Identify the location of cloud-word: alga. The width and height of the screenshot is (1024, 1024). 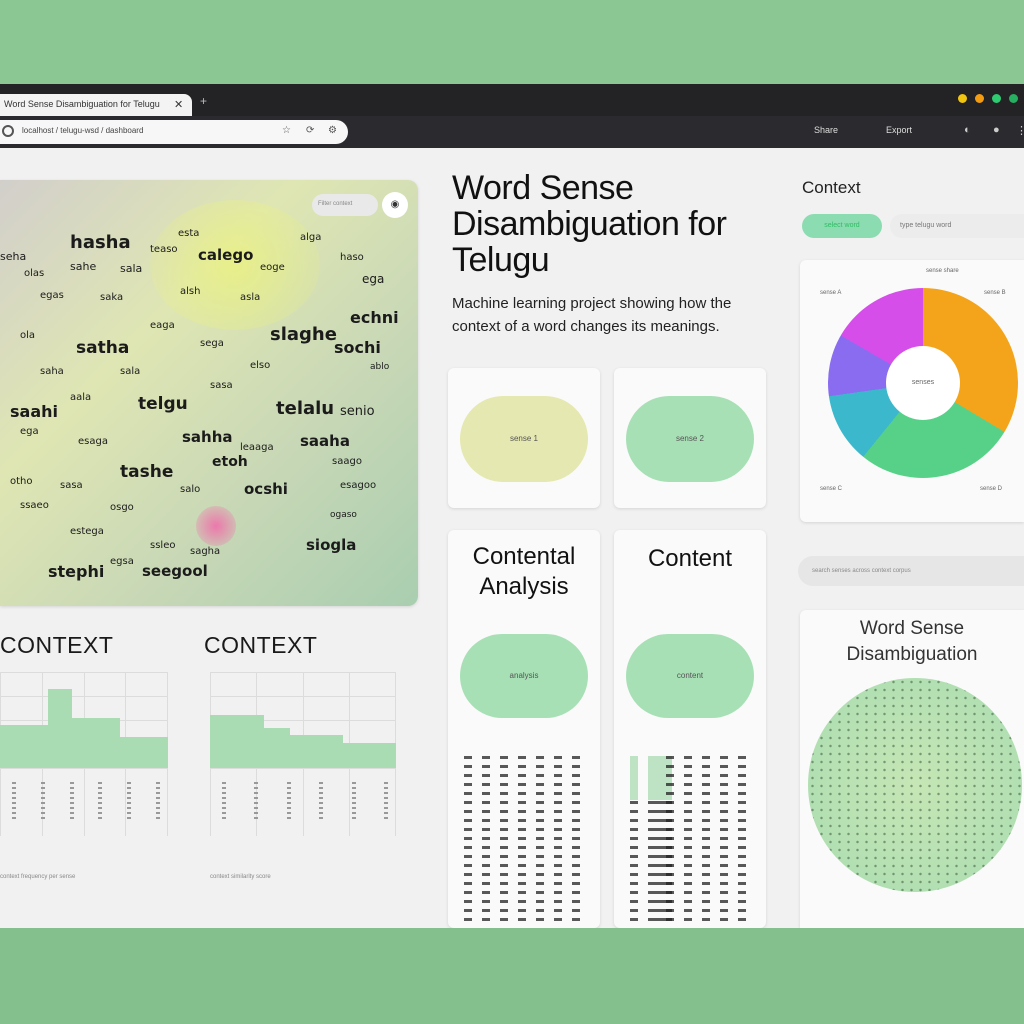
(311, 237).